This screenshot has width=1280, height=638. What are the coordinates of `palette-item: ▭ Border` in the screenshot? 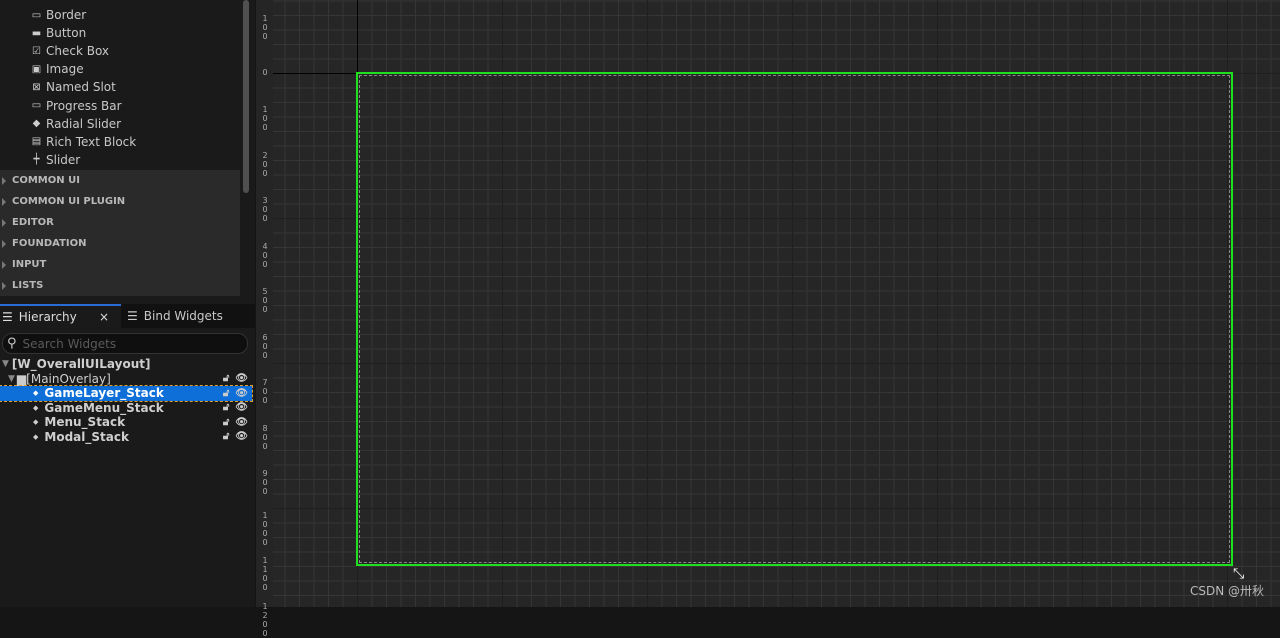 It's located at (58, 15).